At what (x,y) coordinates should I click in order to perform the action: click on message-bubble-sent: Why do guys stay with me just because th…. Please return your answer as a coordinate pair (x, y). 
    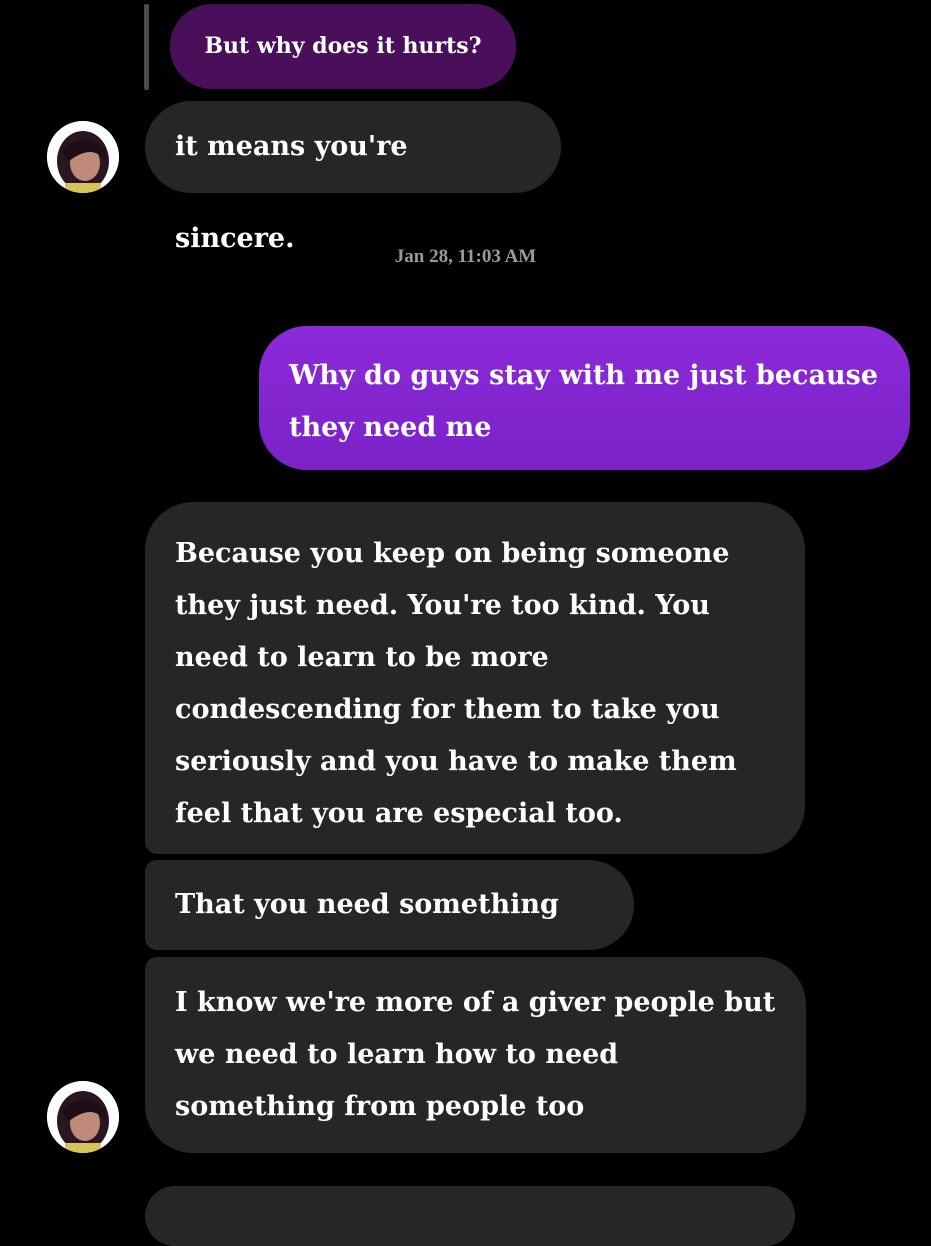
    Looking at the image, I should click on (584, 398).